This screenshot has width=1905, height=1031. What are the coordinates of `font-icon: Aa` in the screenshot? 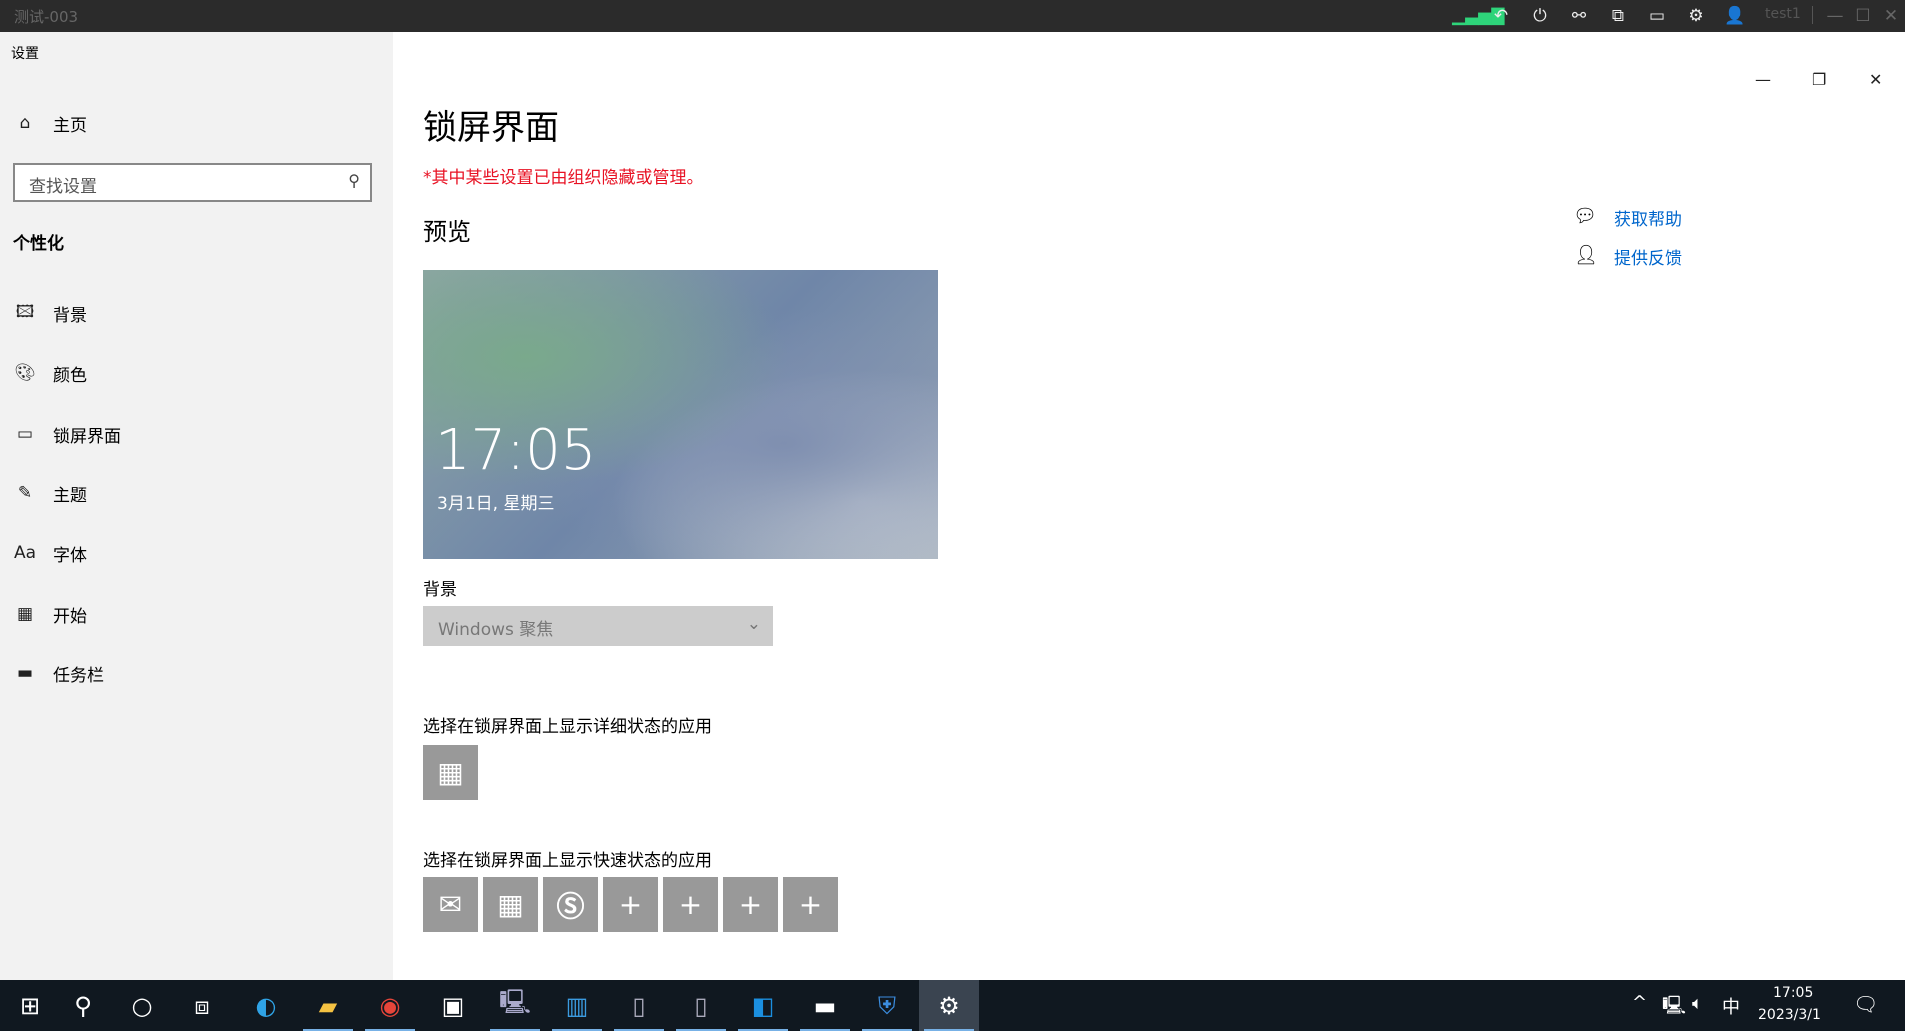 It's located at (25, 553).